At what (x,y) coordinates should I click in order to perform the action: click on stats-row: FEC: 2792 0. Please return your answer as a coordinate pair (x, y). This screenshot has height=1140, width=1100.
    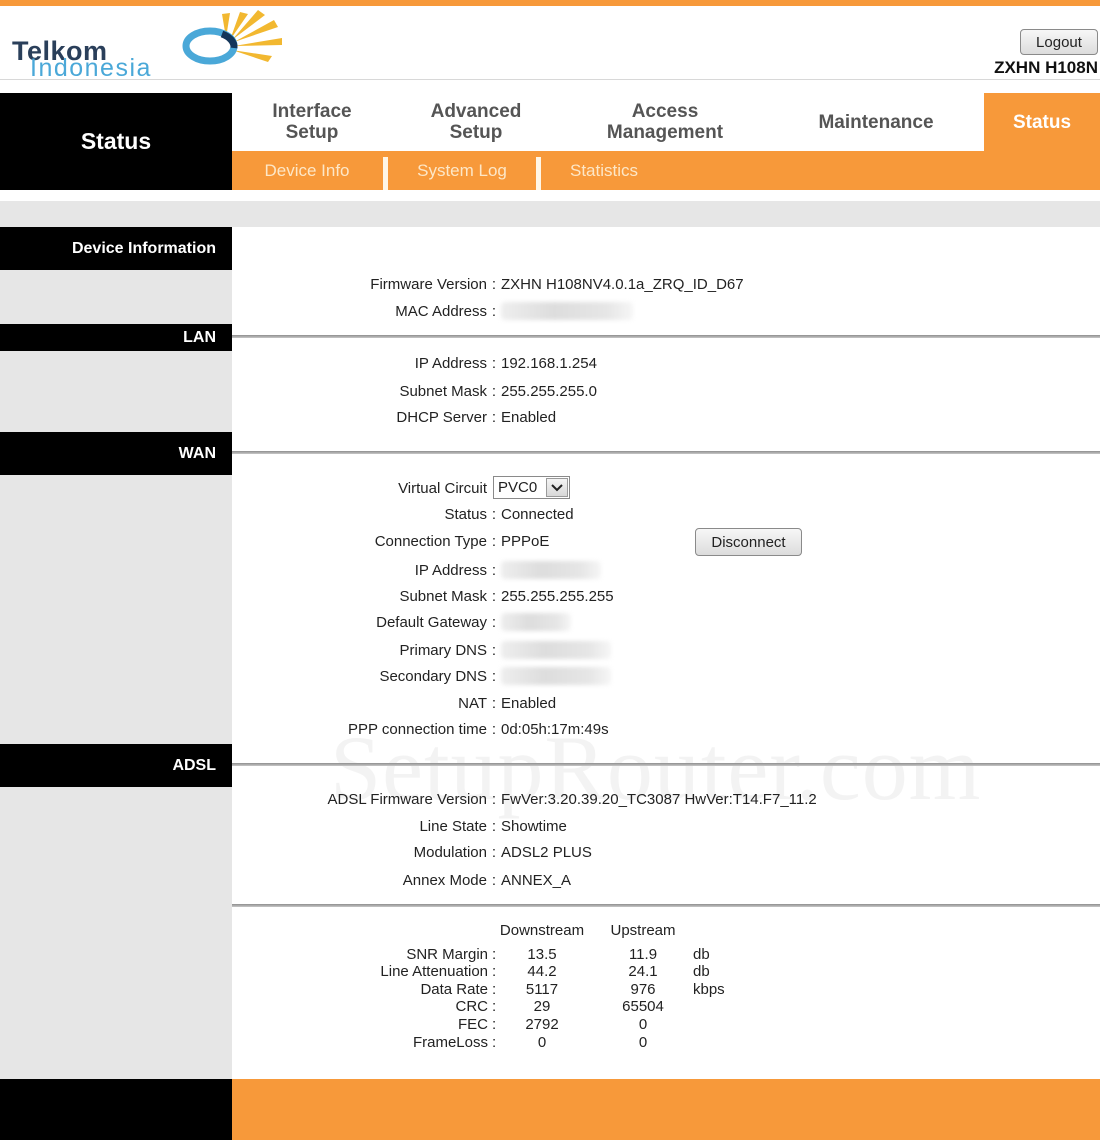
    Looking at the image, I should click on (550, 1025).